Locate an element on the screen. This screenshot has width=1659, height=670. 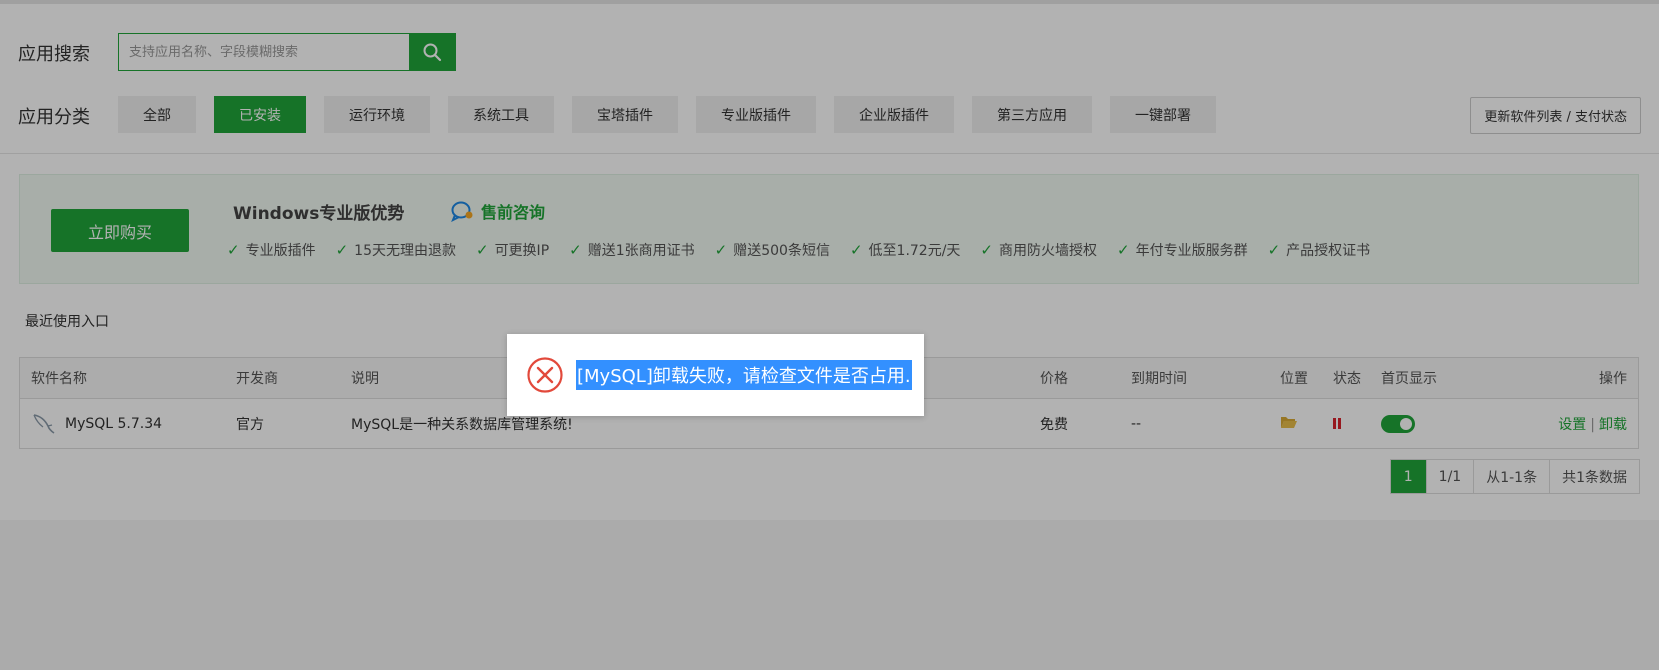
error-dialog: [MySQL]卸载失败，请检查文件是否占用. is located at coordinates (715, 375).